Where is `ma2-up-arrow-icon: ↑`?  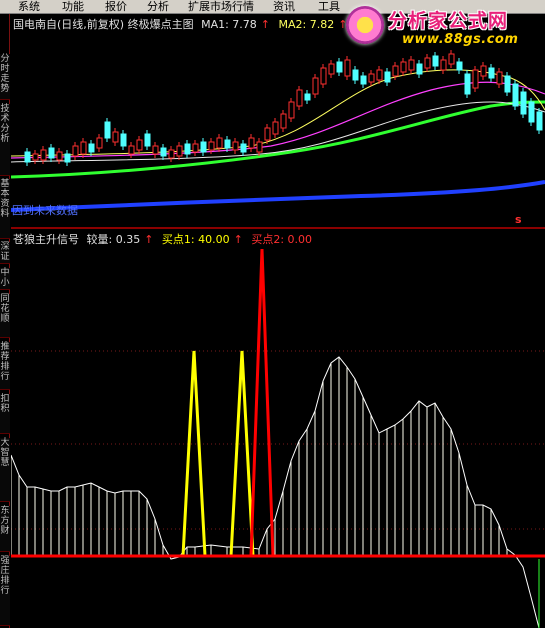
ma2-up-arrow-icon: ↑ is located at coordinates (343, 24).